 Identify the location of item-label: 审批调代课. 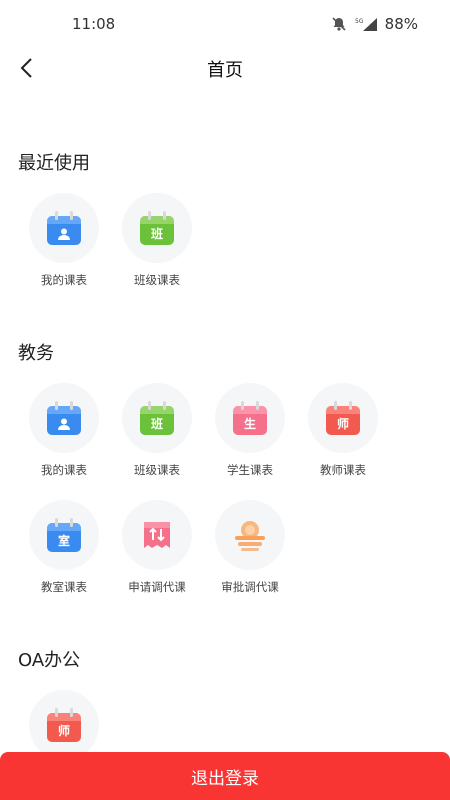
(250, 587).